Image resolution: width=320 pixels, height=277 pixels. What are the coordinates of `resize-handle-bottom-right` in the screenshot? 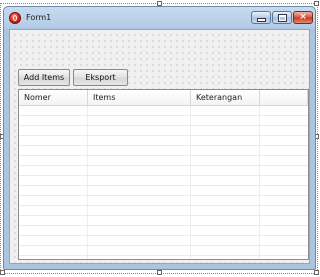 It's located at (316, 272).